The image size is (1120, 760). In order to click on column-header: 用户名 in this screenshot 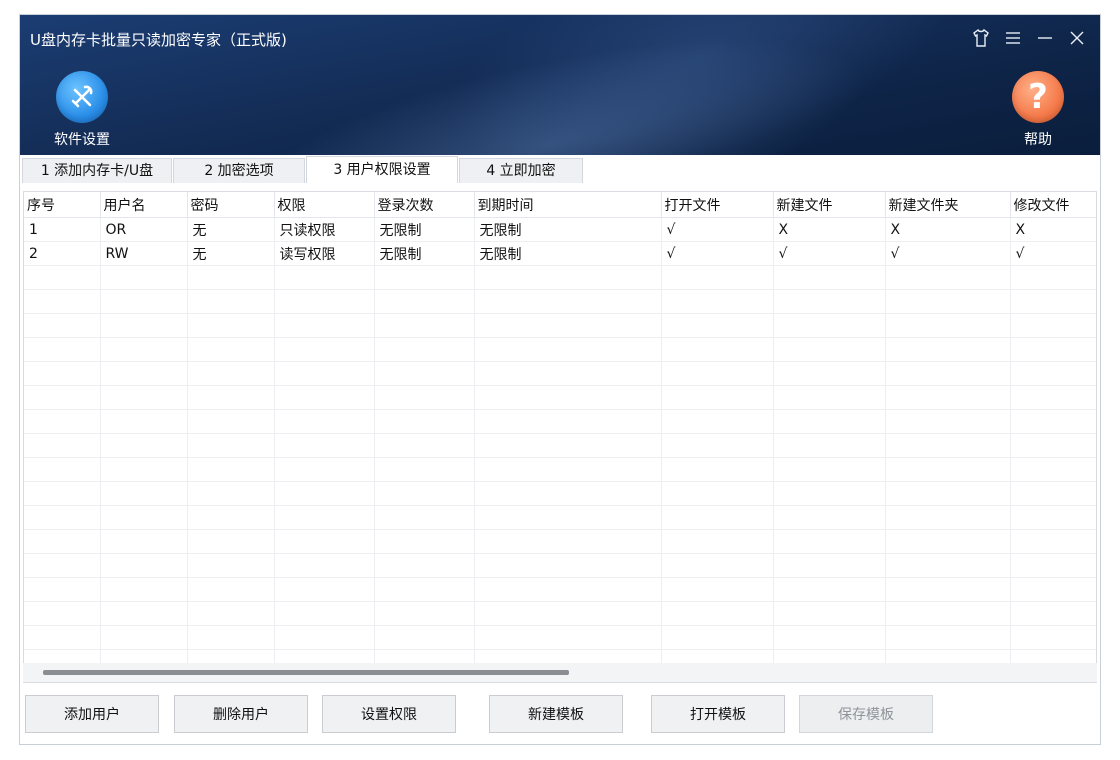, I will do `click(144, 205)`.